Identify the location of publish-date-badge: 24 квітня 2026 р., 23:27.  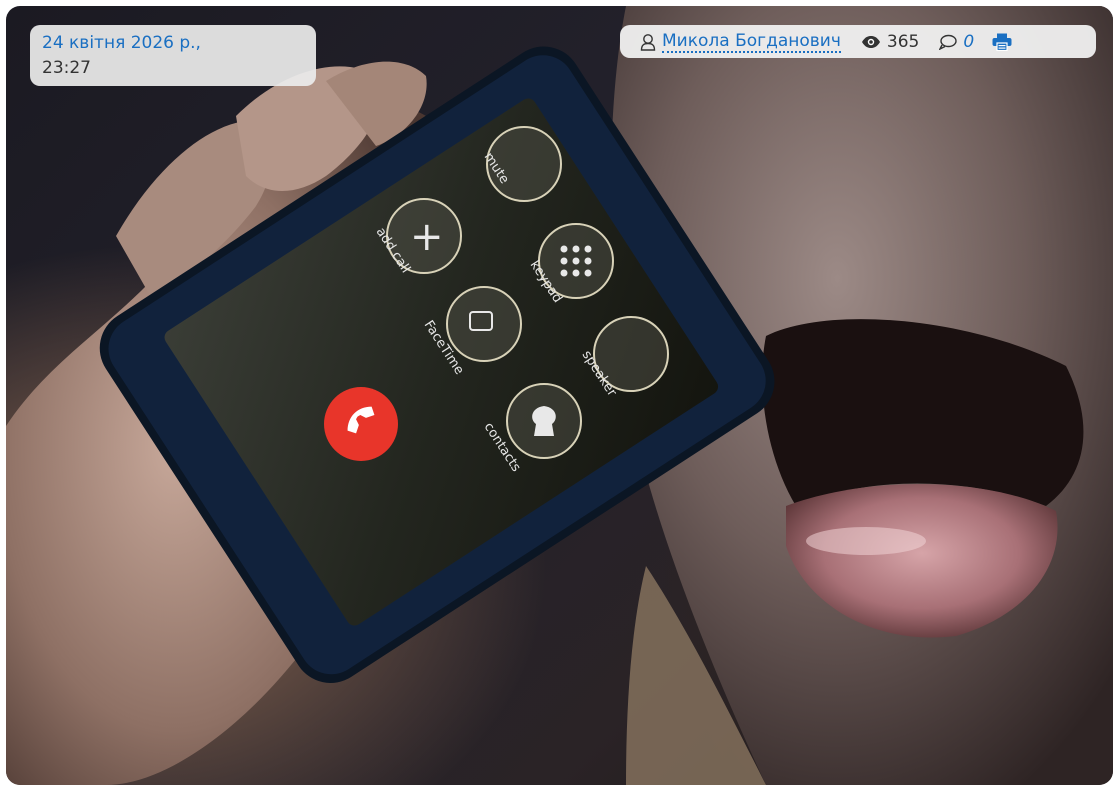
(173, 55).